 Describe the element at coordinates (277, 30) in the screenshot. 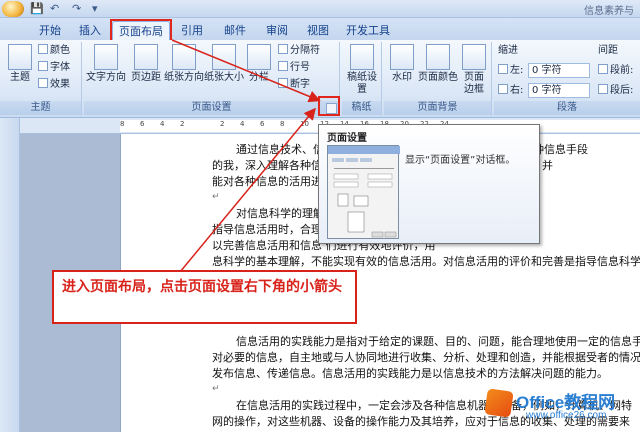

I see `tab-review: 审阅` at that location.